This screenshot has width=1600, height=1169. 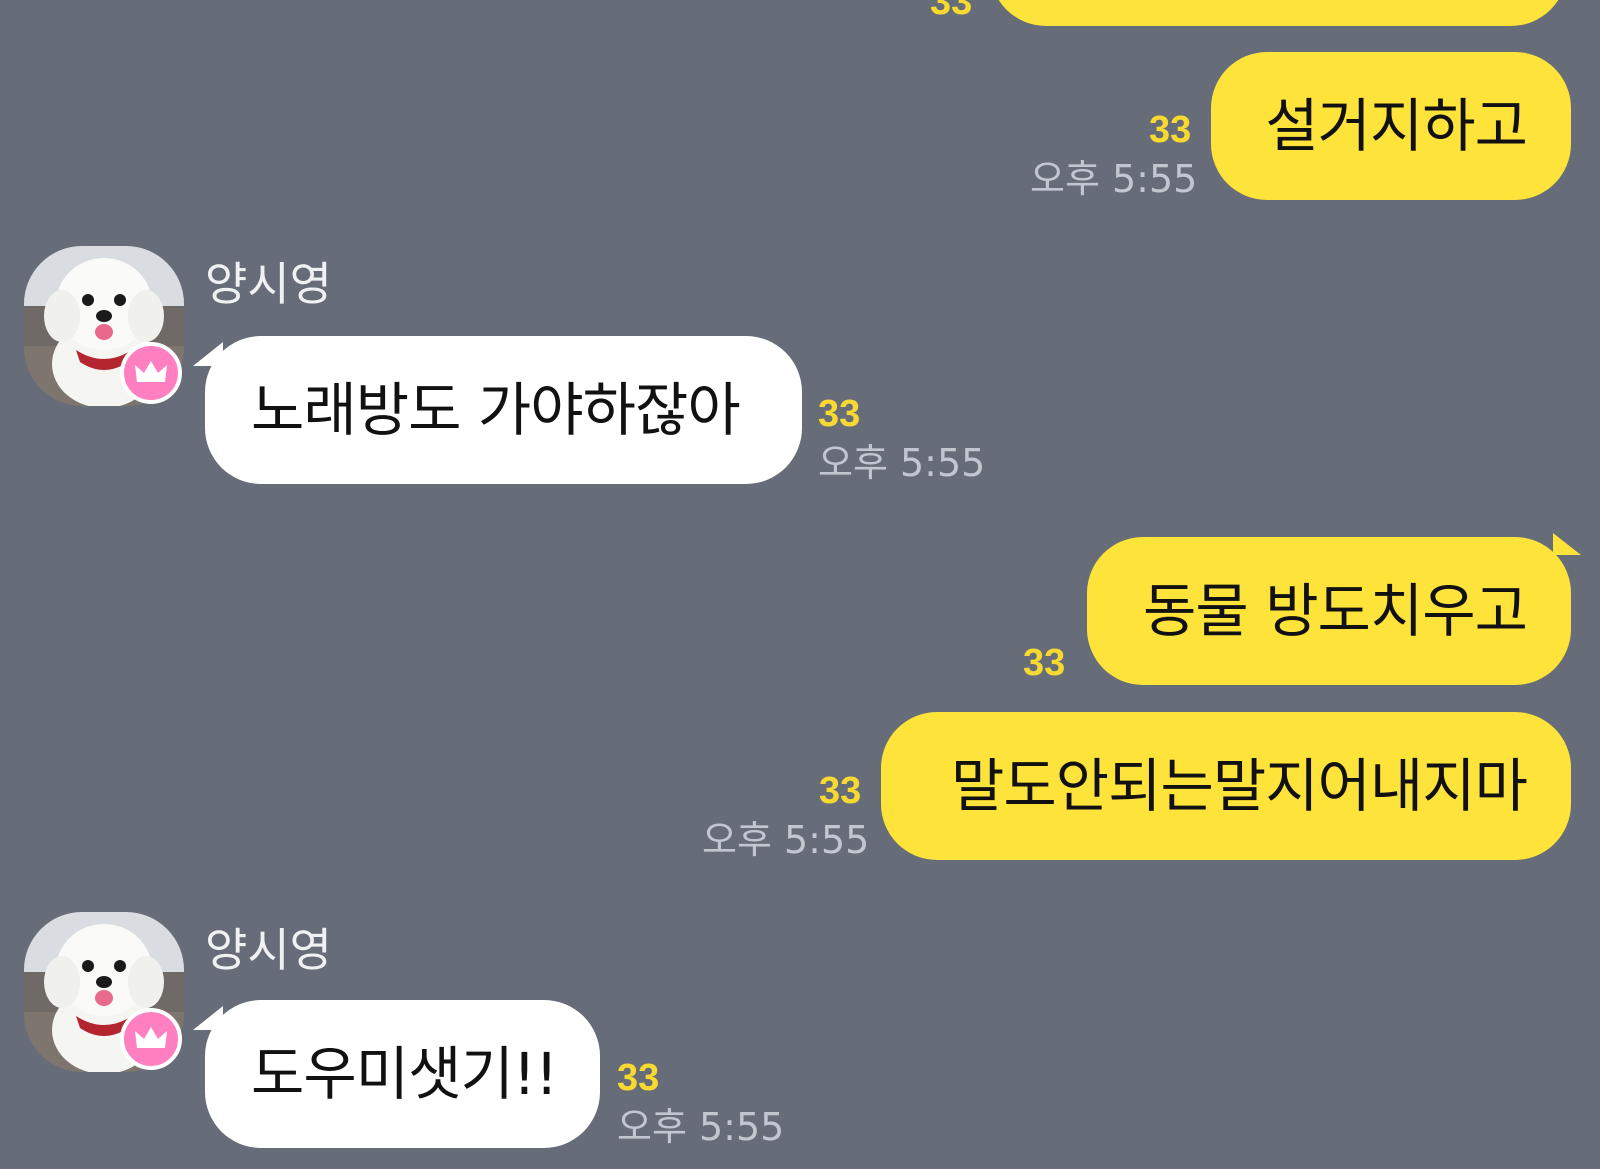 I want to click on message-text: 도우미샛기!!, so click(x=404, y=1074).